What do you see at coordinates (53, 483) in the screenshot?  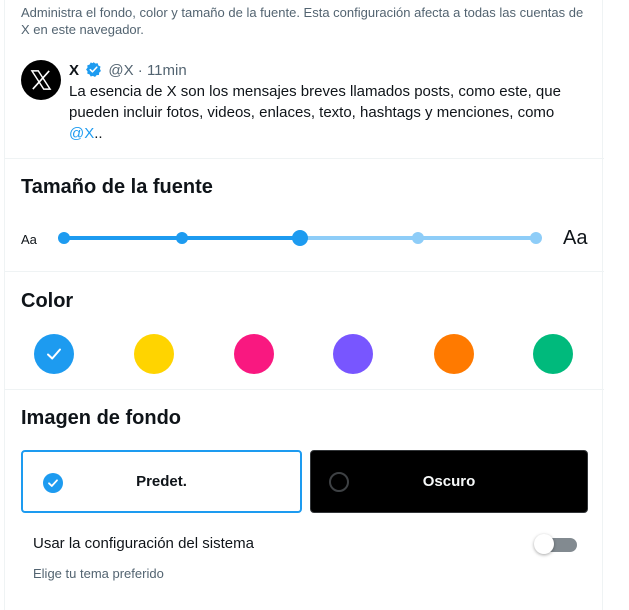 I see `radio-checked-icon` at bounding box center [53, 483].